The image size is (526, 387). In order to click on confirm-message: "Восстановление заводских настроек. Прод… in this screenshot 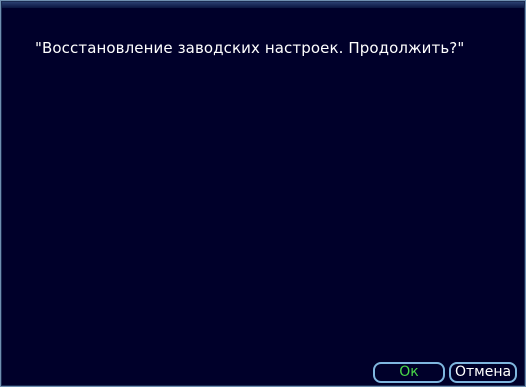, I will do `click(250, 48)`.